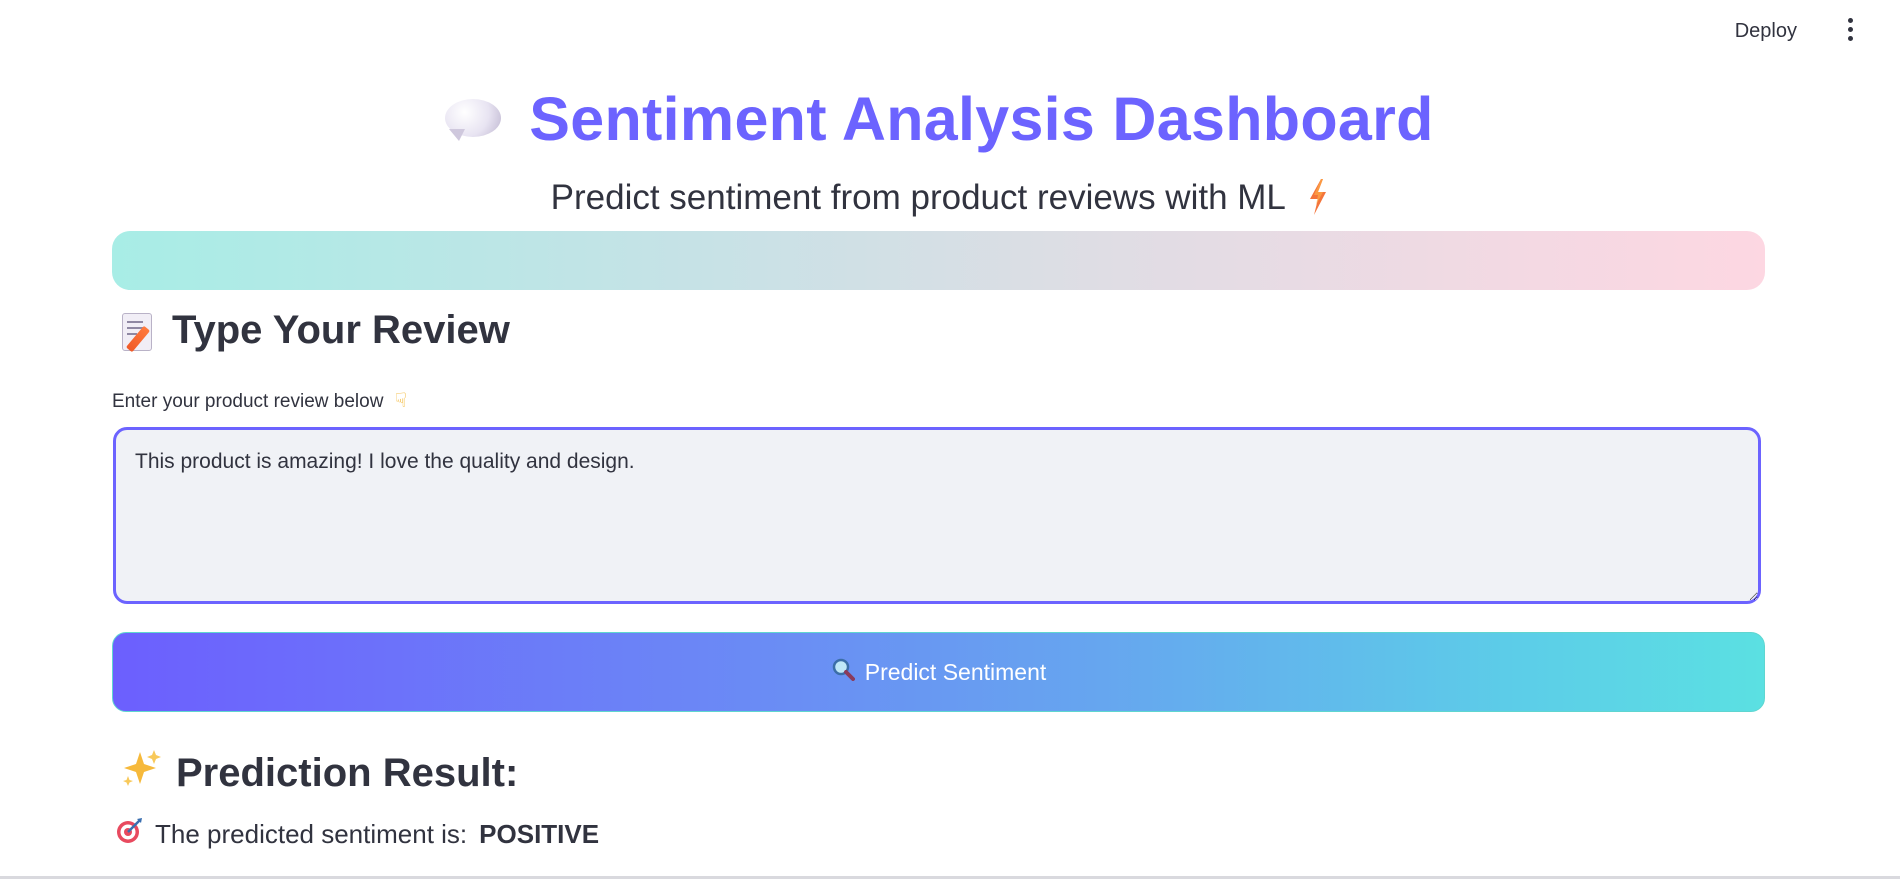  I want to click on deploy-button: Deploy, so click(1766, 31).